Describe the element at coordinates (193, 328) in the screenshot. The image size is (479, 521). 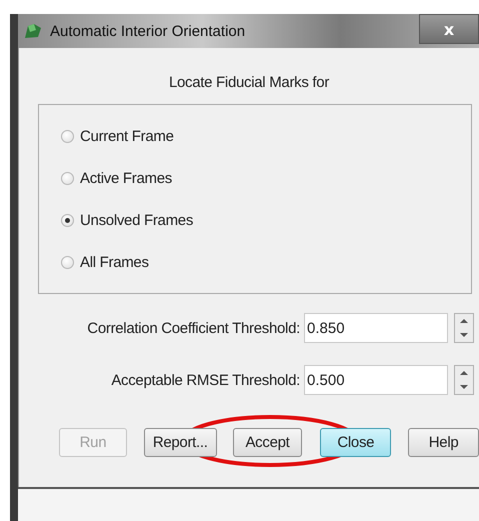
I see `field-label: Correlation Coefficient Threshold:` at that location.